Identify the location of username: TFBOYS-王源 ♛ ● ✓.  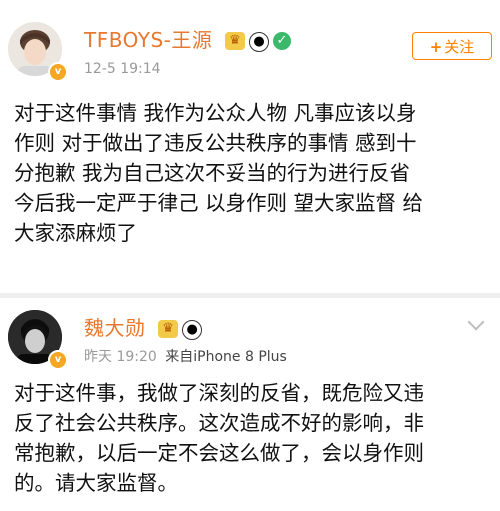
(188, 38).